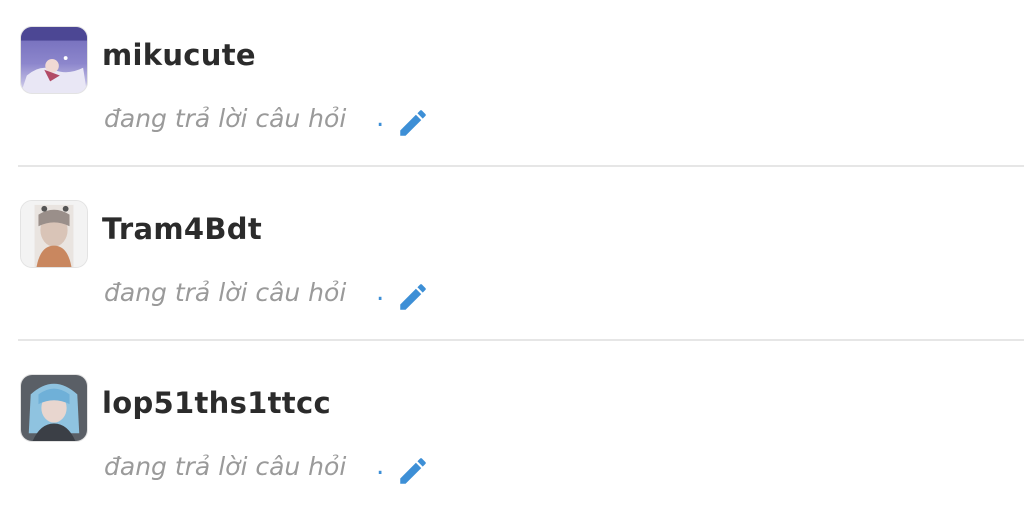 This screenshot has height=522, width=1024. Describe the element at coordinates (182, 229) in the screenshot. I see `username: Tram4Bdt` at that location.